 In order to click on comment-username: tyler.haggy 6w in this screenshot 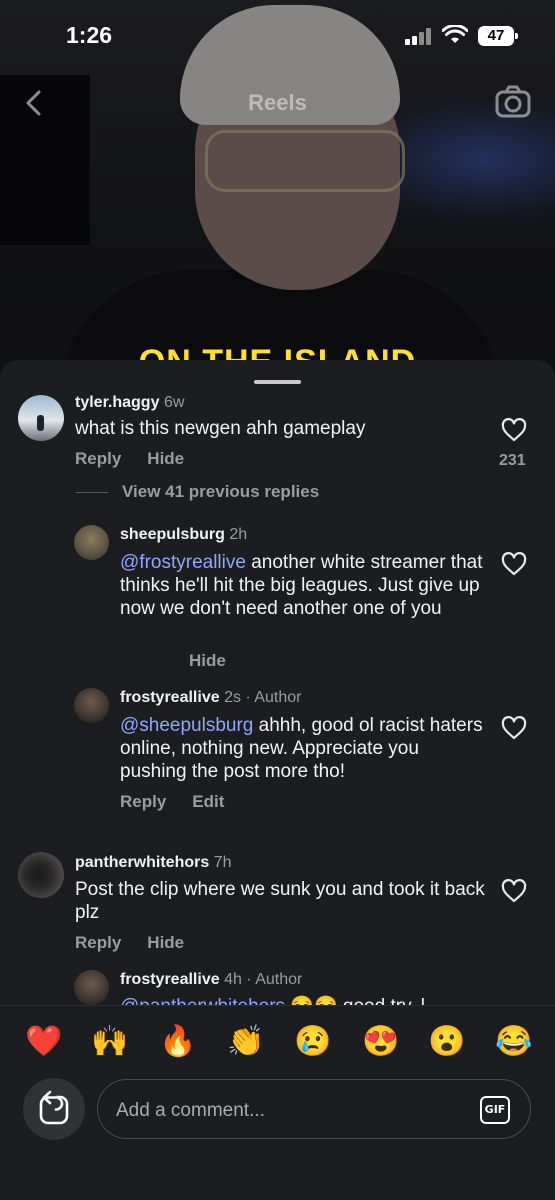, I will do `click(129, 403)`.